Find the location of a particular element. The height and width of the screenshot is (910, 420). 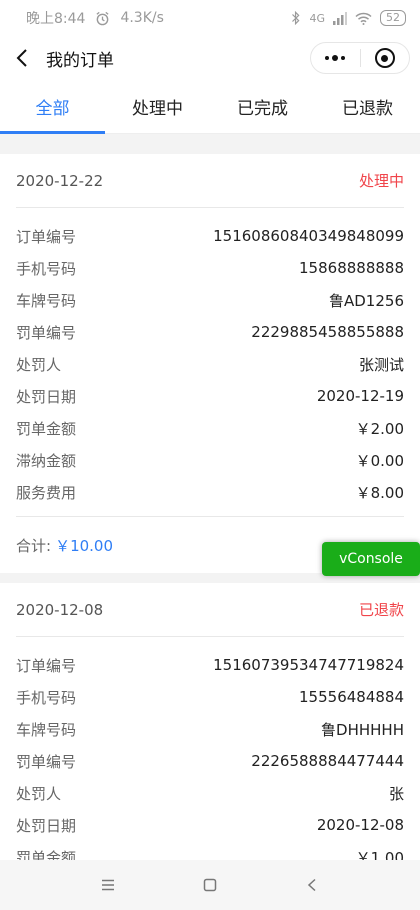

detail-row: 车牌号码 鲁DHHHHH is located at coordinates (210, 729).